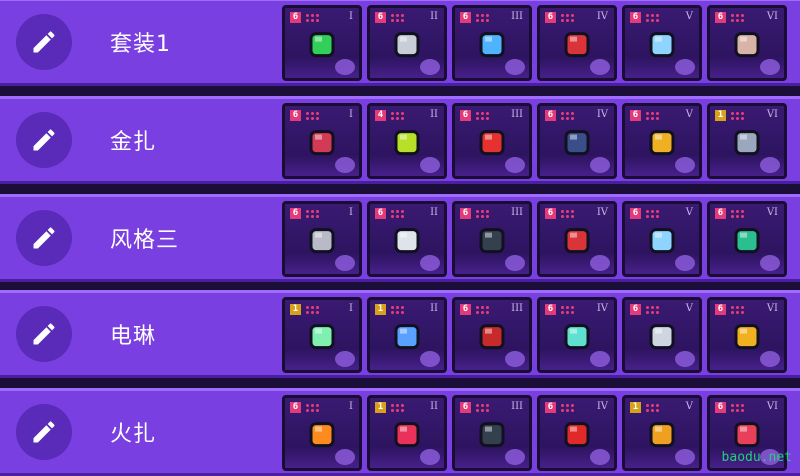  I want to click on item-slots: 6 I 6 II 6 III 6 IV 6 V 6 VI, so click(534, 240).